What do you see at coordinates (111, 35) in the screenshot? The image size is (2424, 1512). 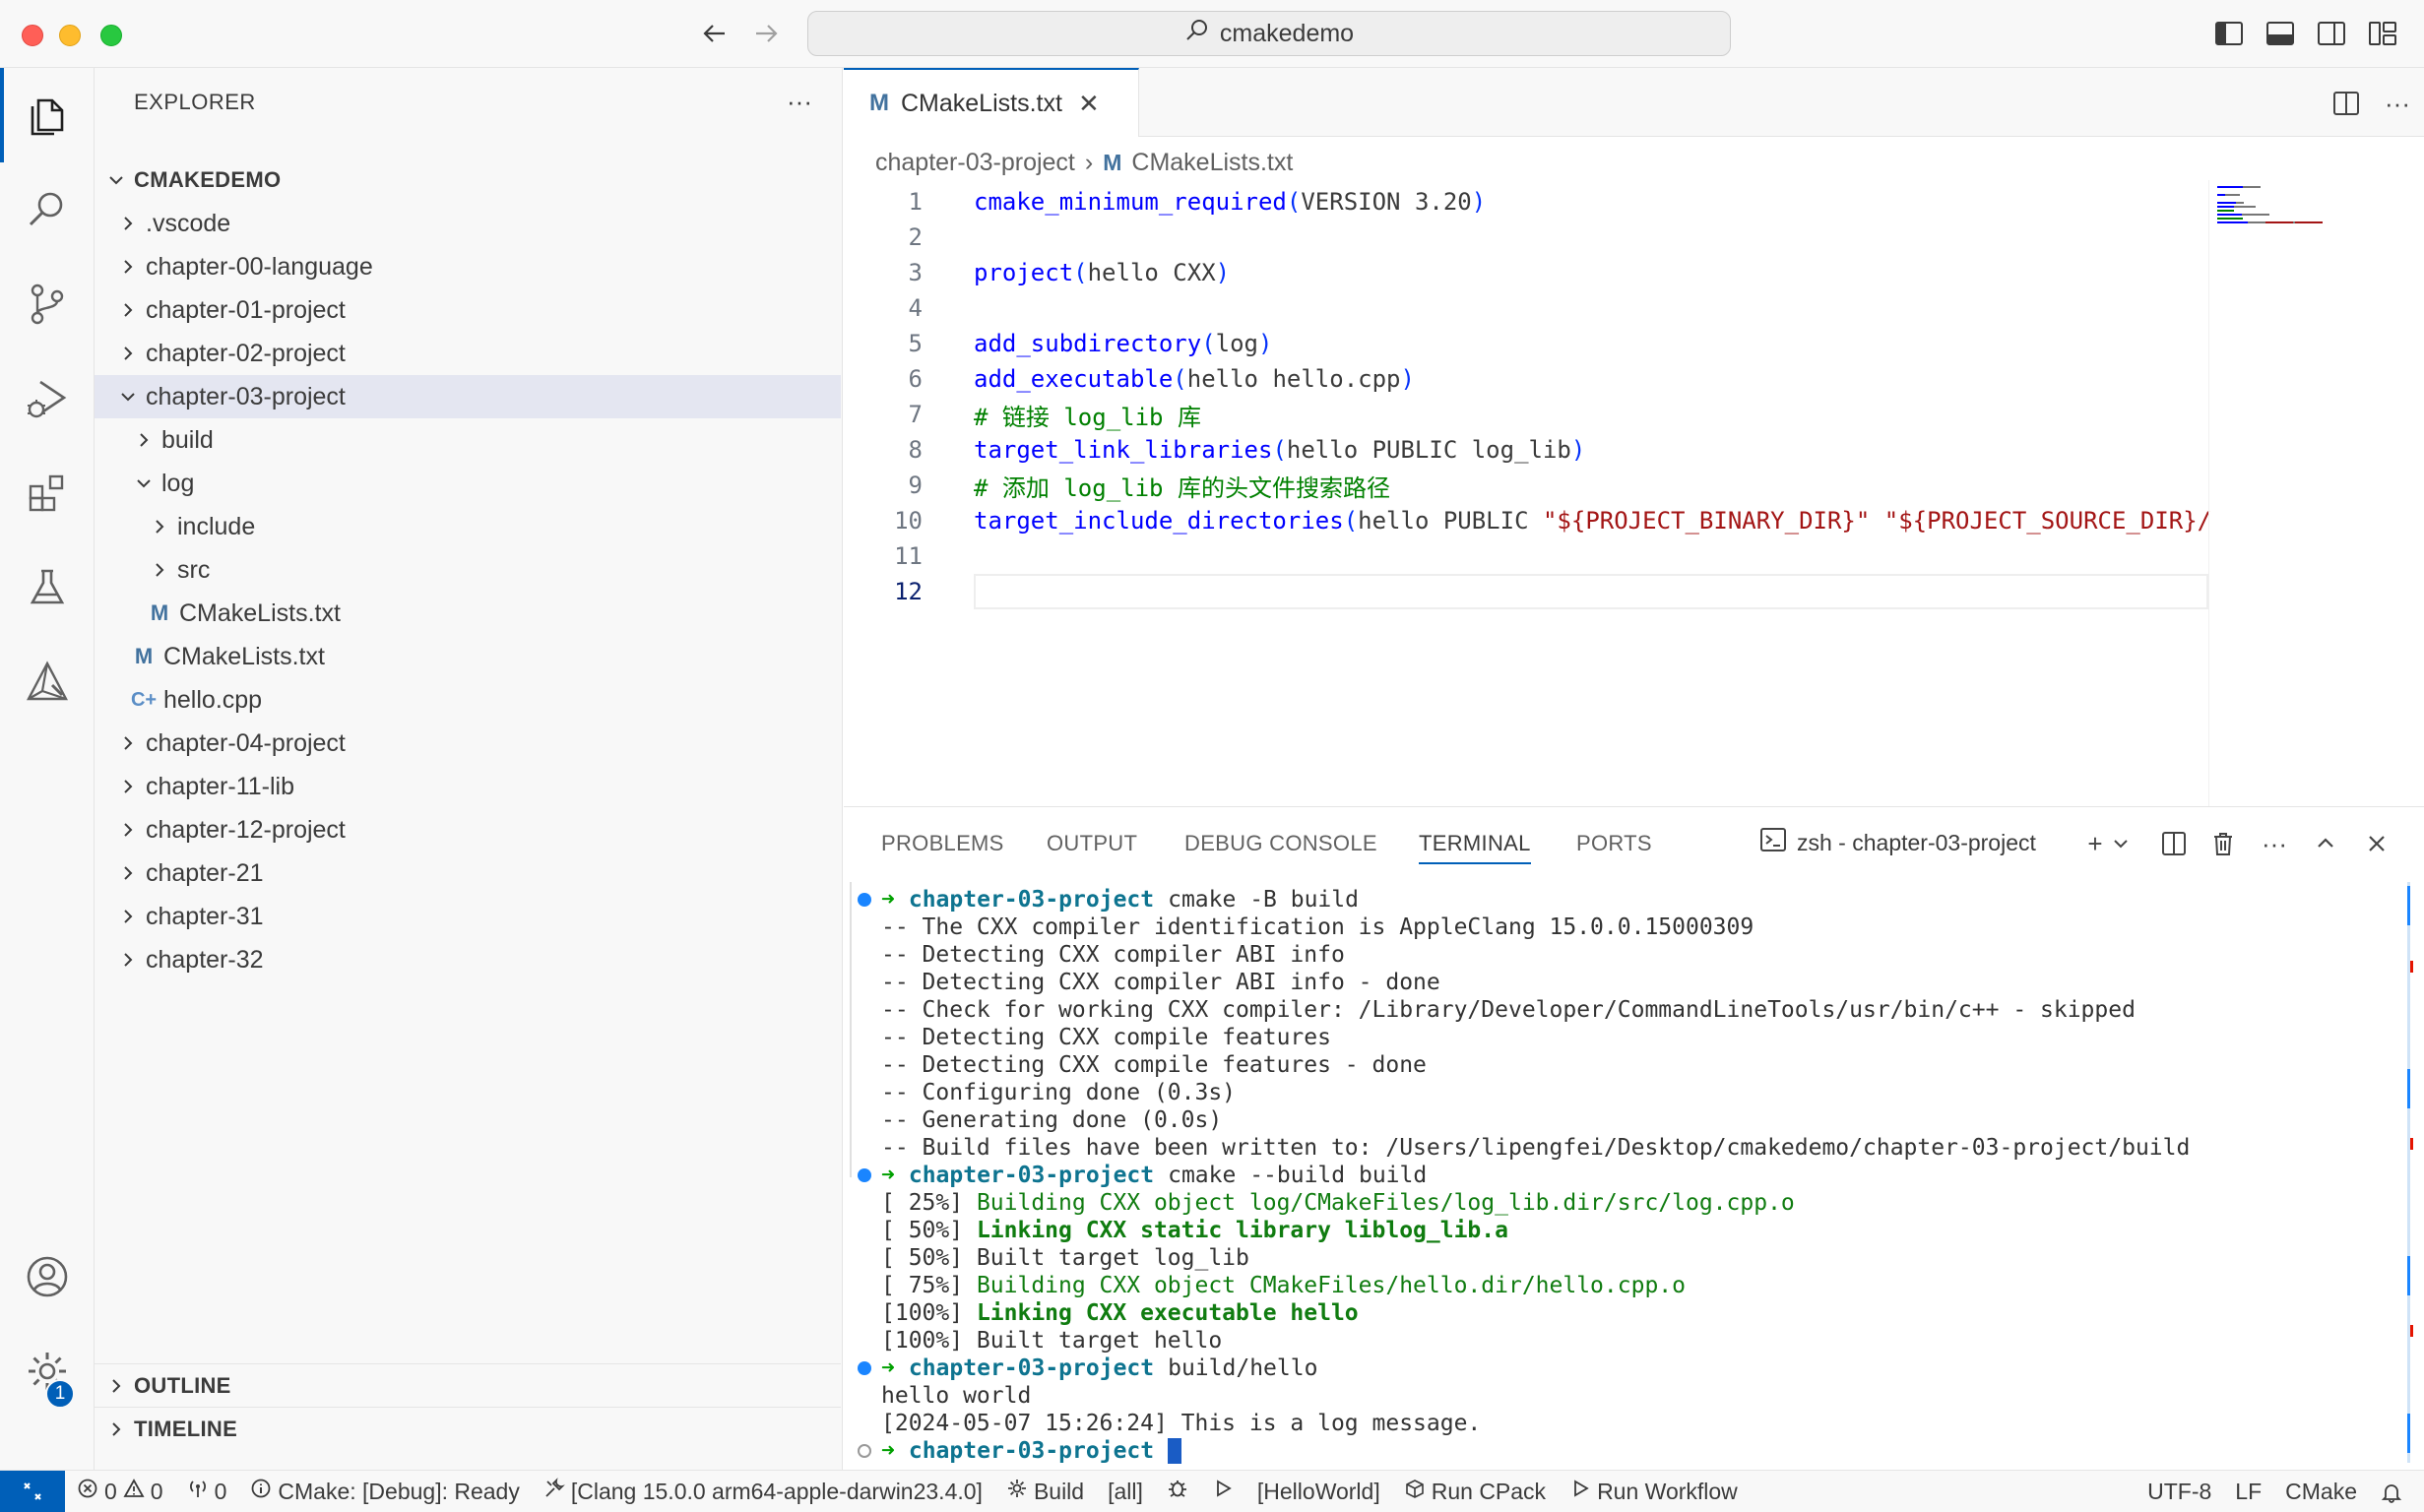 I see `window-maximize-button` at bounding box center [111, 35].